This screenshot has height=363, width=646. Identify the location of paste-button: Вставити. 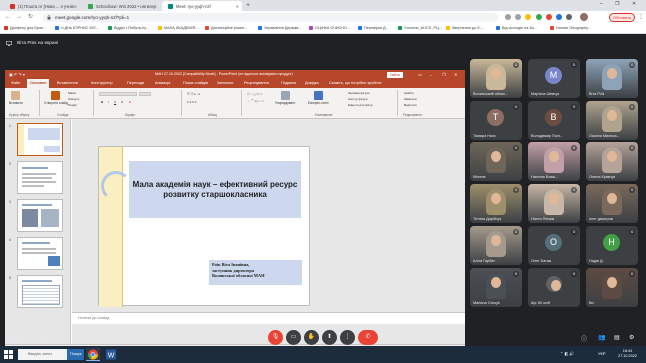
(16, 98).